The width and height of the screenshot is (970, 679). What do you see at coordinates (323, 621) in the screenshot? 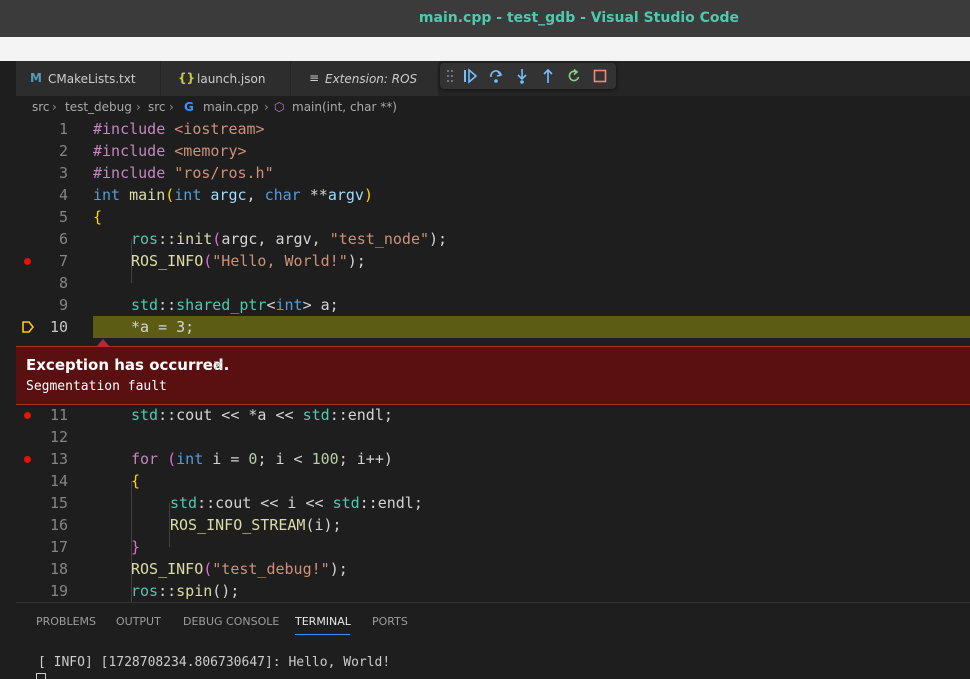
I see `tab-terminal: TERMINAL` at bounding box center [323, 621].